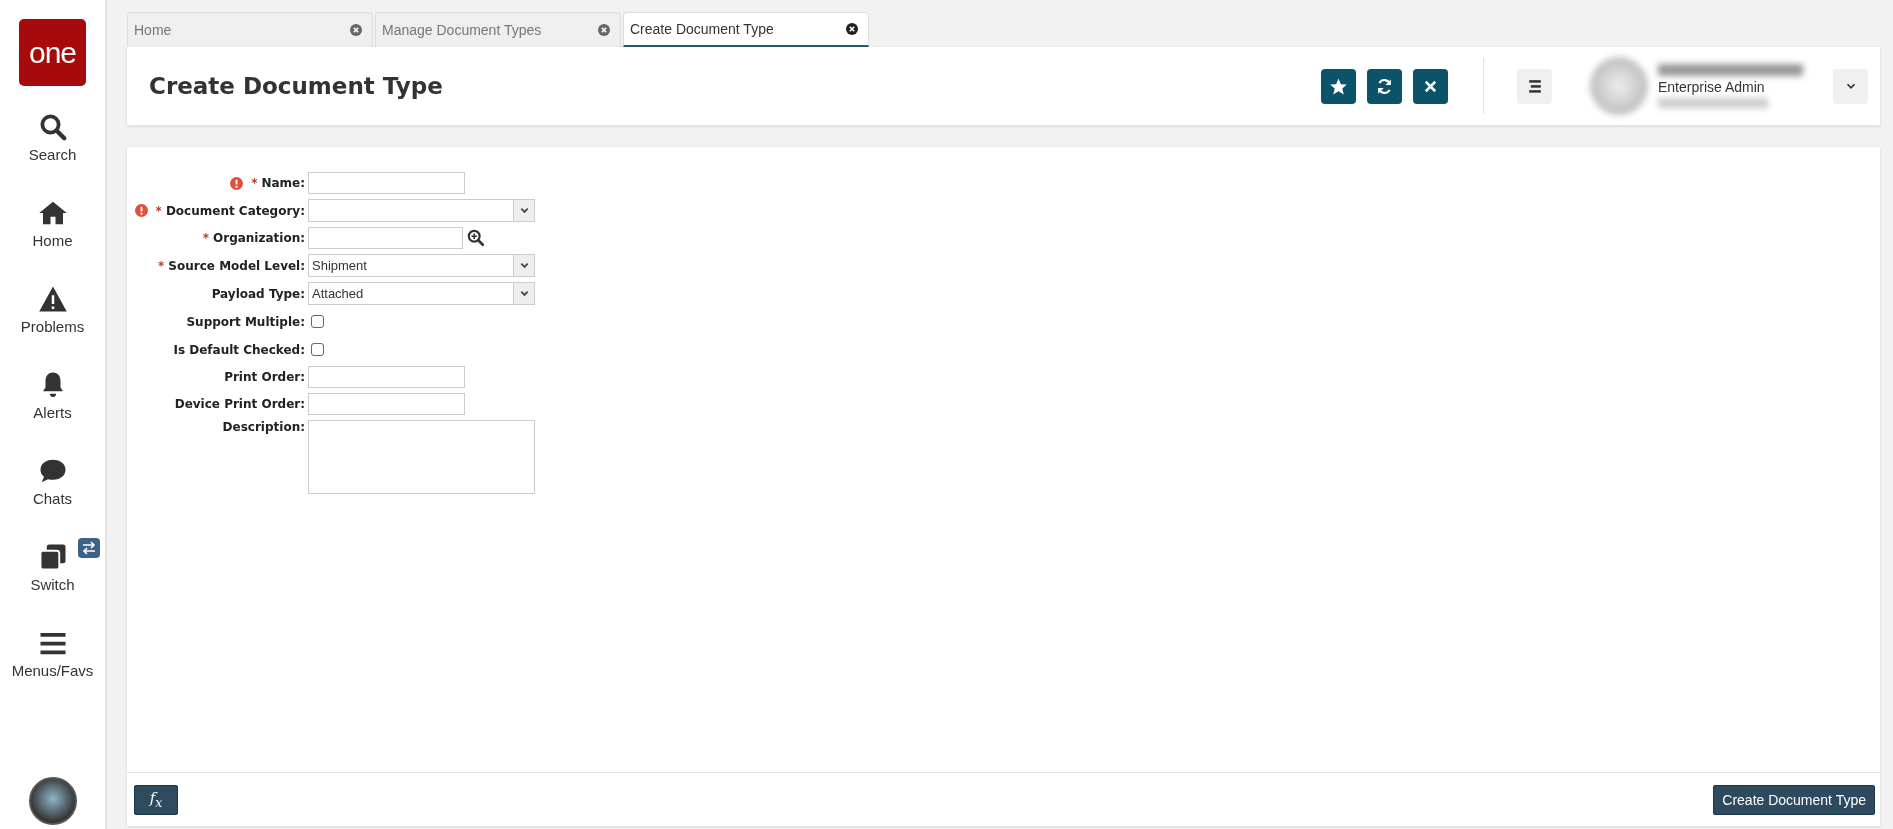 The height and width of the screenshot is (829, 1893). Describe the element at coordinates (296, 86) in the screenshot. I see `page-title: Create Document Type` at that location.